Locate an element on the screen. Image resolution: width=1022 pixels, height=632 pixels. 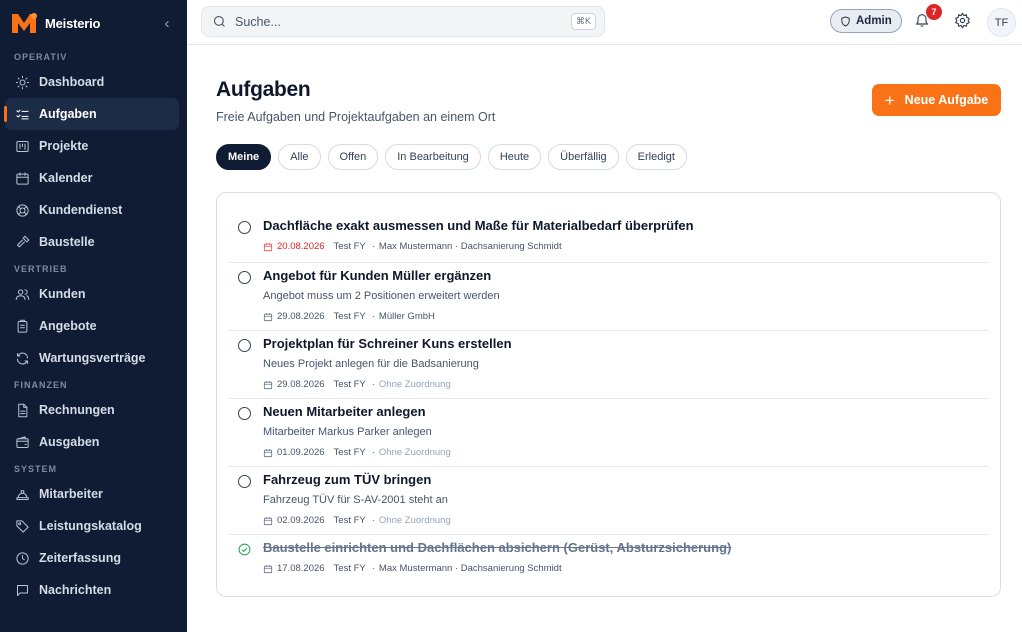
new-task-label: Neue Aufgabe is located at coordinates (946, 100).